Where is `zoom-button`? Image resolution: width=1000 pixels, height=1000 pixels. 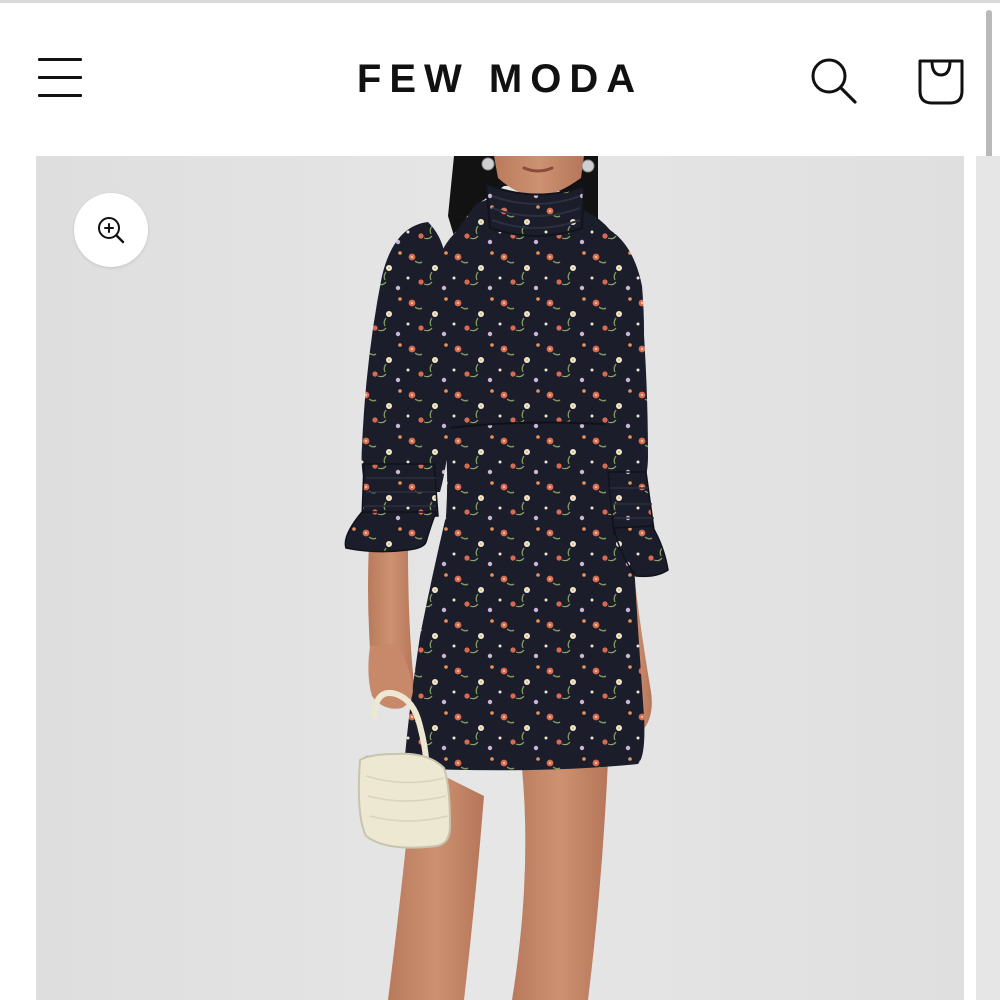 zoom-button is located at coordinates (111, 230).